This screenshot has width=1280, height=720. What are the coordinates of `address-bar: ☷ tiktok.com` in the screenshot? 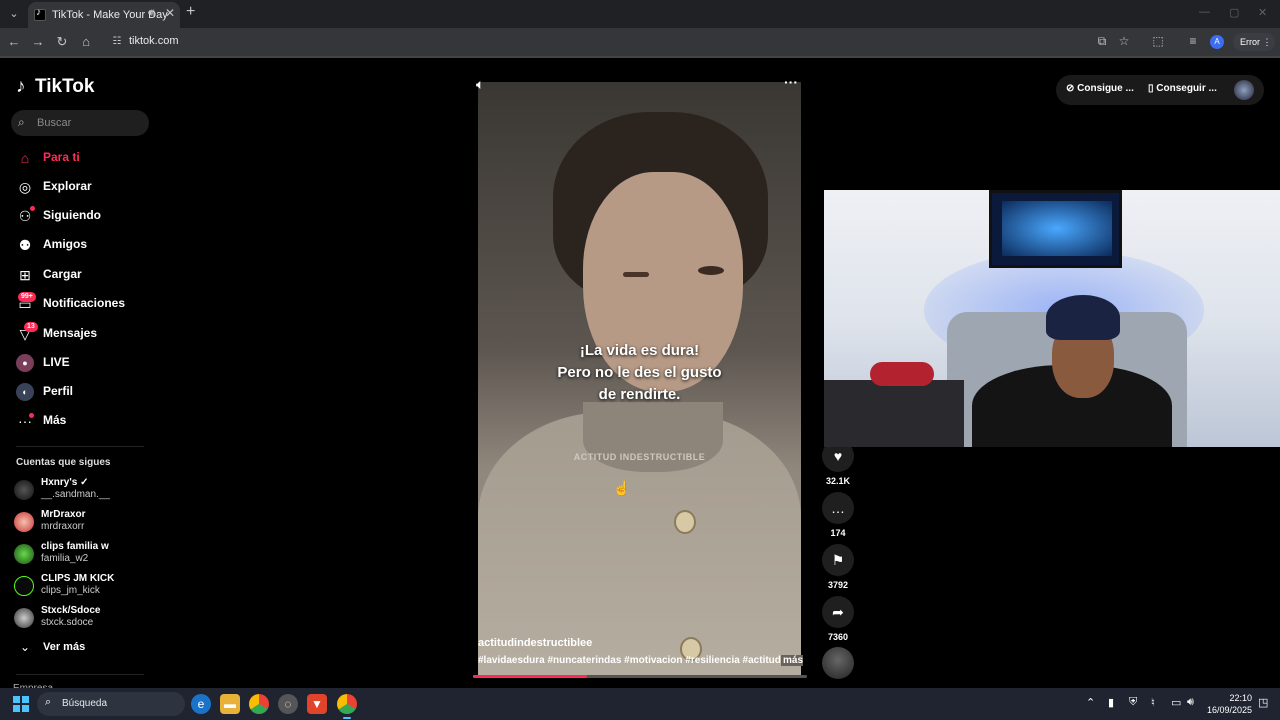 It's located at (624, 42).